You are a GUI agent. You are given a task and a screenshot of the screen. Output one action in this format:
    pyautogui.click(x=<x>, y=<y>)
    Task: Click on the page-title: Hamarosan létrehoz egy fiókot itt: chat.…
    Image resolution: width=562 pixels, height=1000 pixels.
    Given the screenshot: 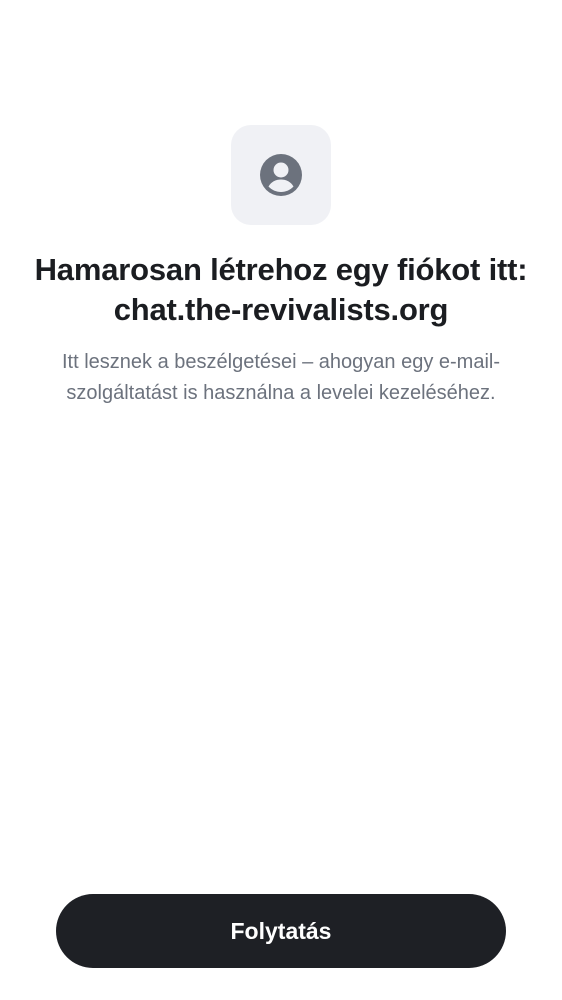 What is the action you would take?
    pyautogui.click(x=281, y=289)
    